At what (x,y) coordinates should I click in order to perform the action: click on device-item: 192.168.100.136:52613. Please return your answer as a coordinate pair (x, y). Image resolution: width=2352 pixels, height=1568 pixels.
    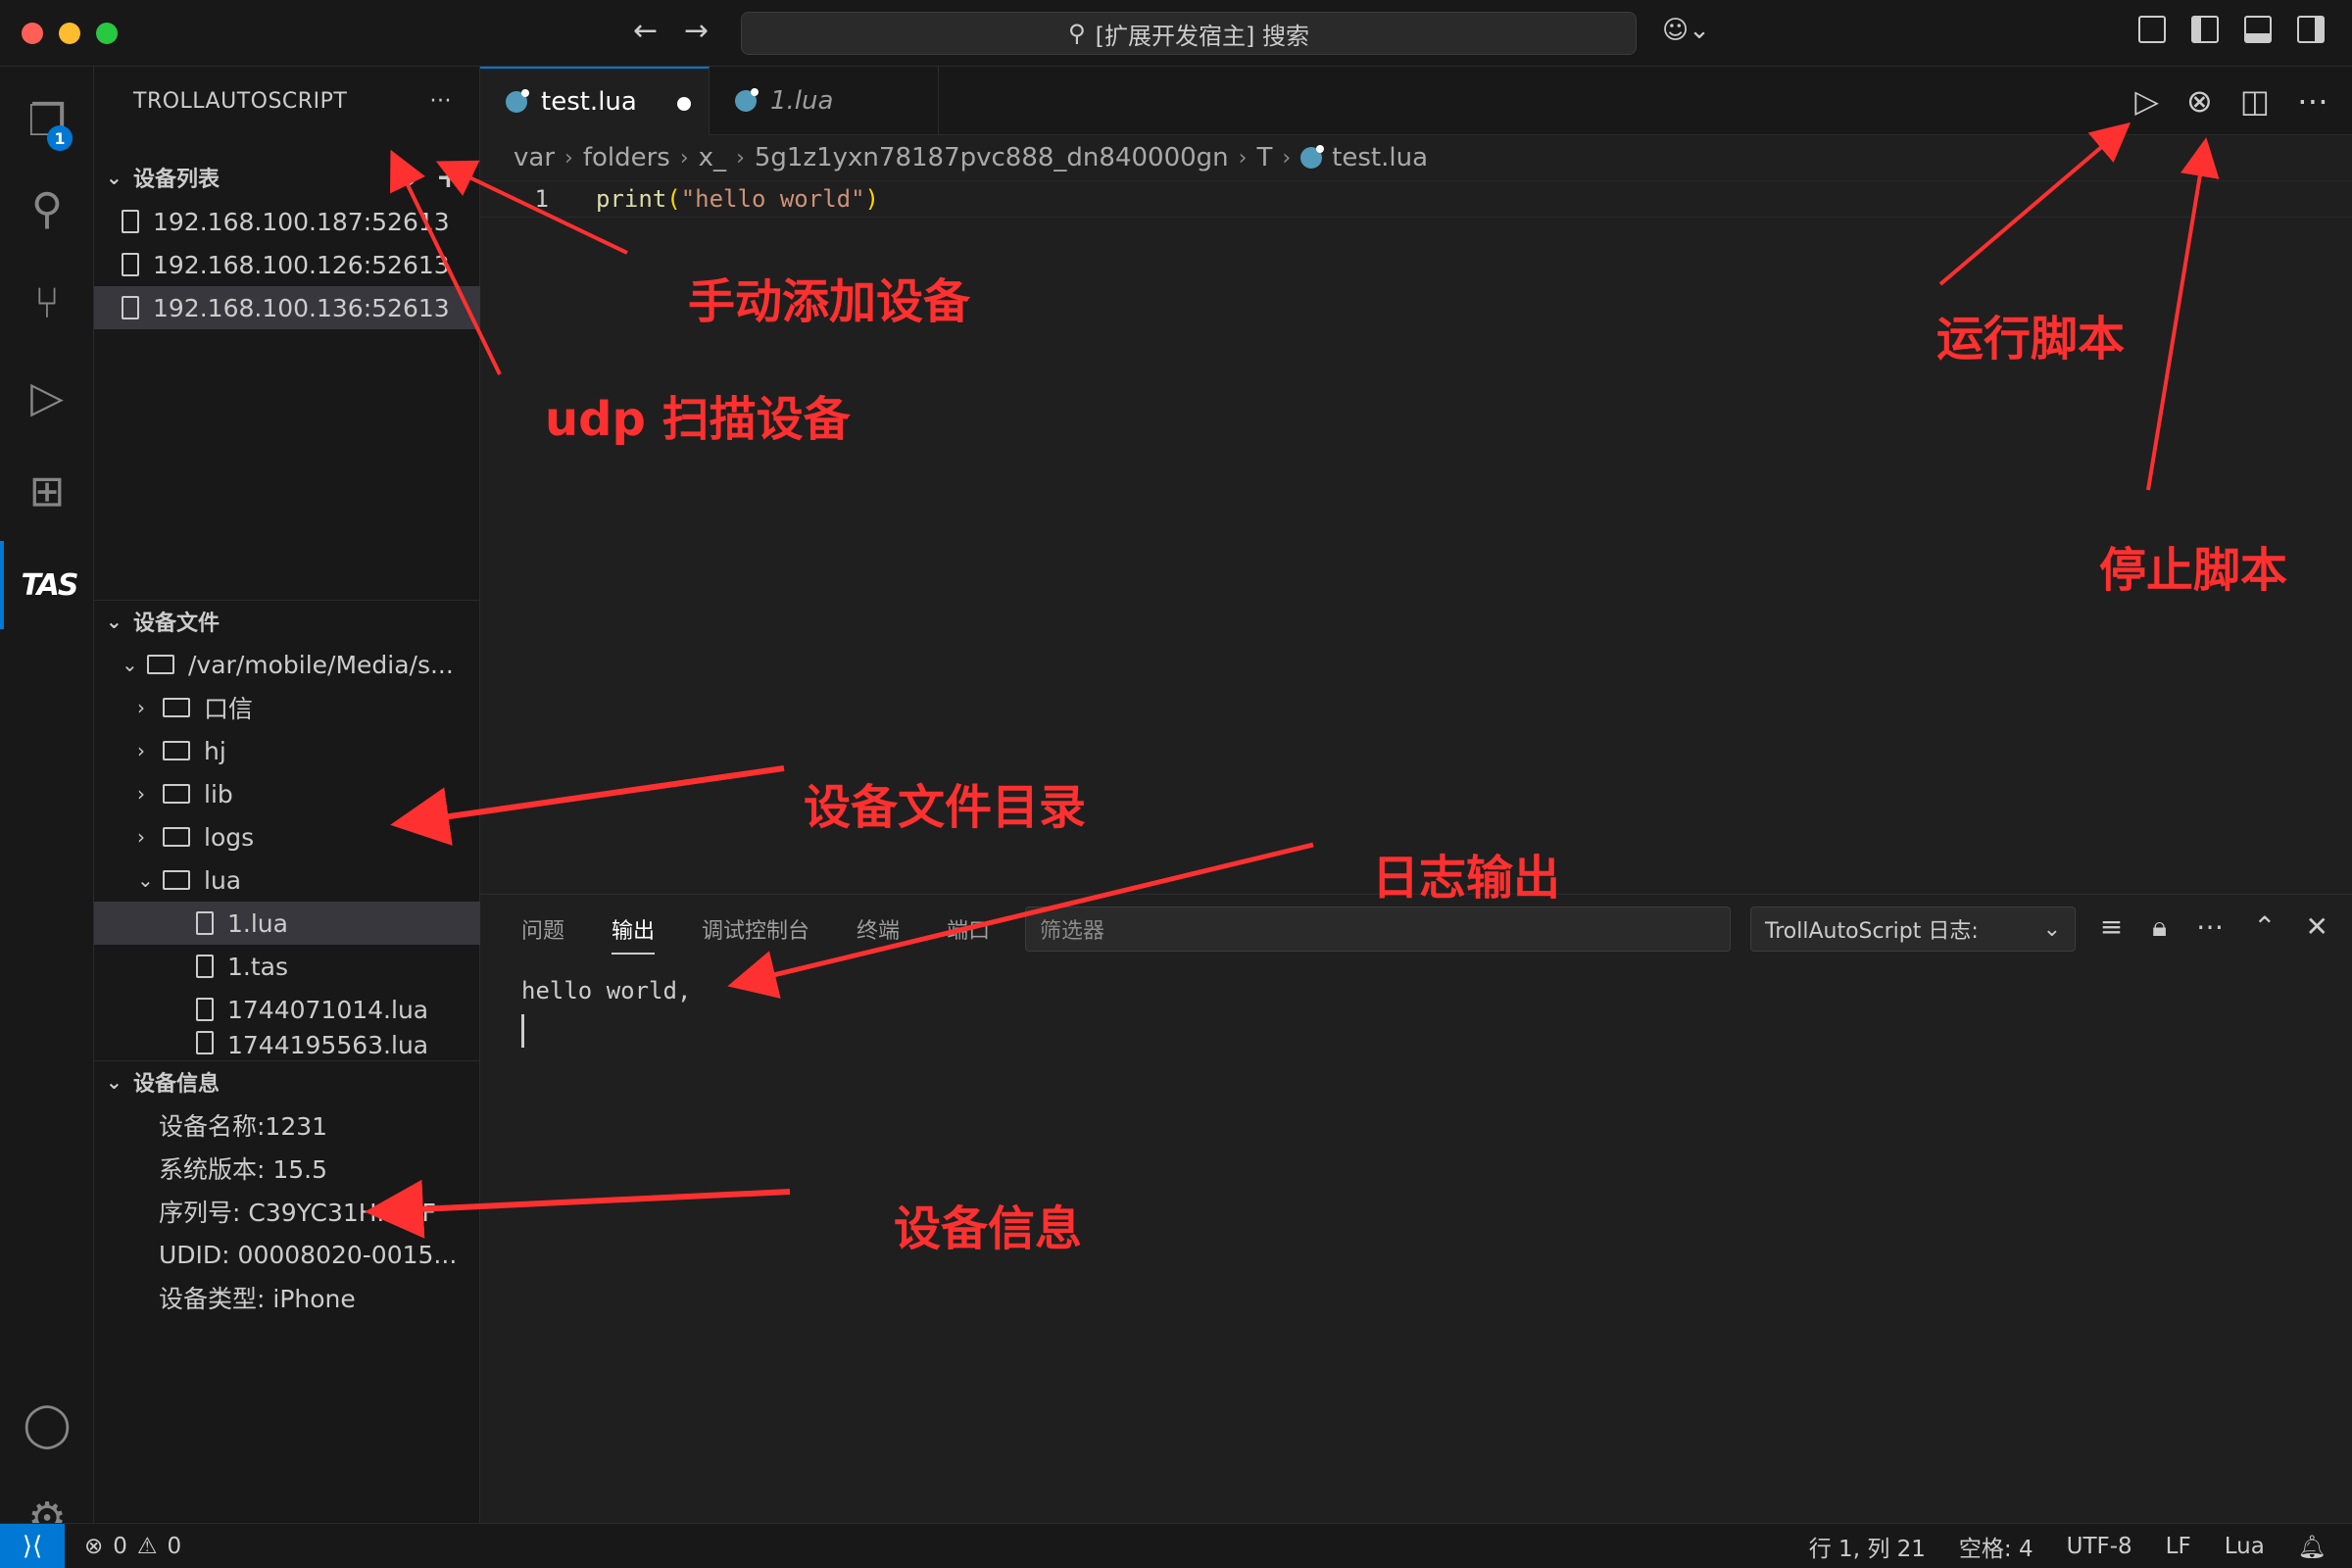
    Looking at the image, I should click on (287, 307).